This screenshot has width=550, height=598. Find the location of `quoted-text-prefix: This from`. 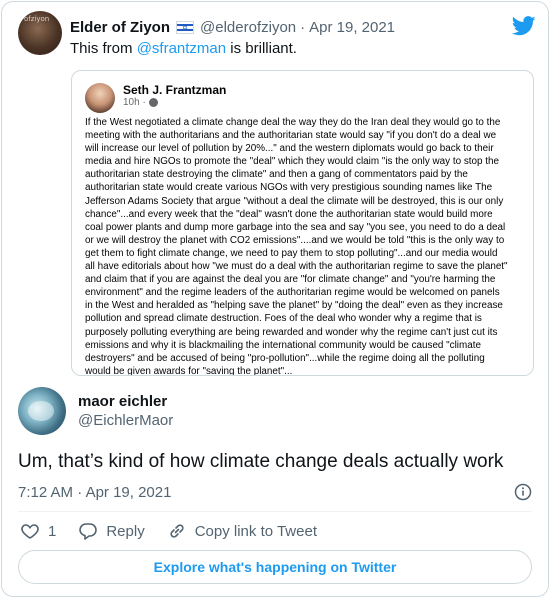

quoted-text-prefix: This from is located at coordinates (101, 48).